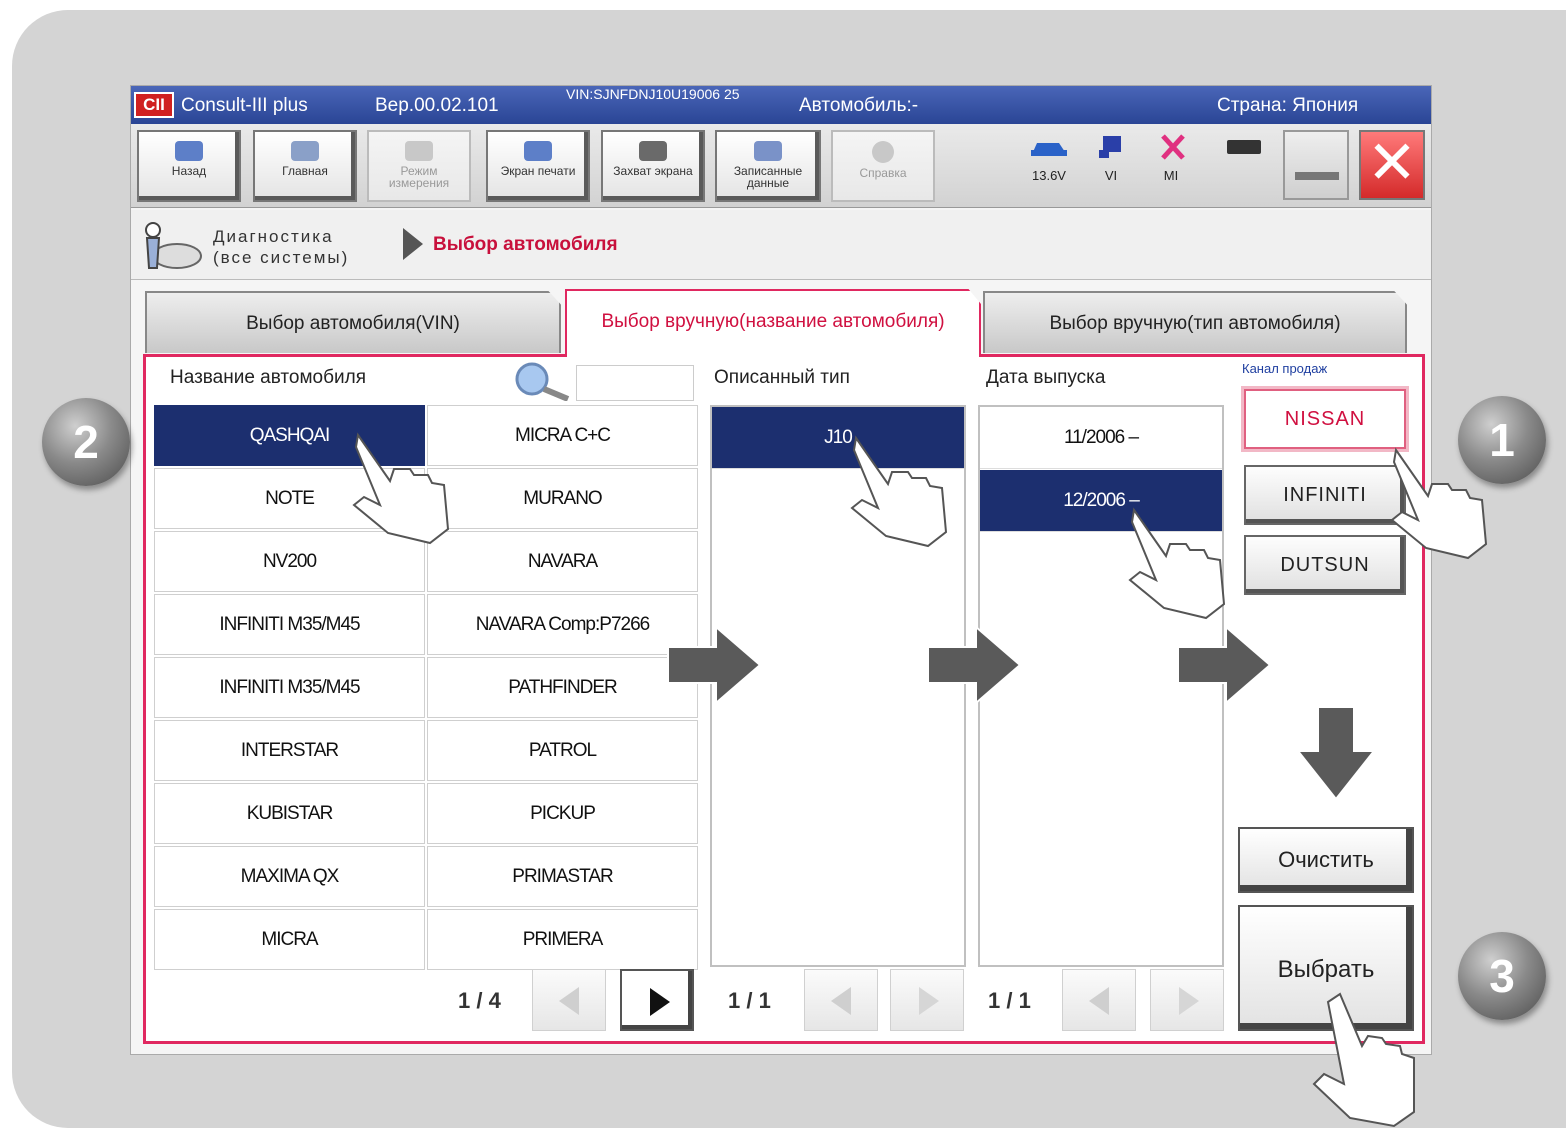  What do you see at coordinates (1316, 165) in the screenshot?
I see `minimize-button` at bounding box center [1316, 165].